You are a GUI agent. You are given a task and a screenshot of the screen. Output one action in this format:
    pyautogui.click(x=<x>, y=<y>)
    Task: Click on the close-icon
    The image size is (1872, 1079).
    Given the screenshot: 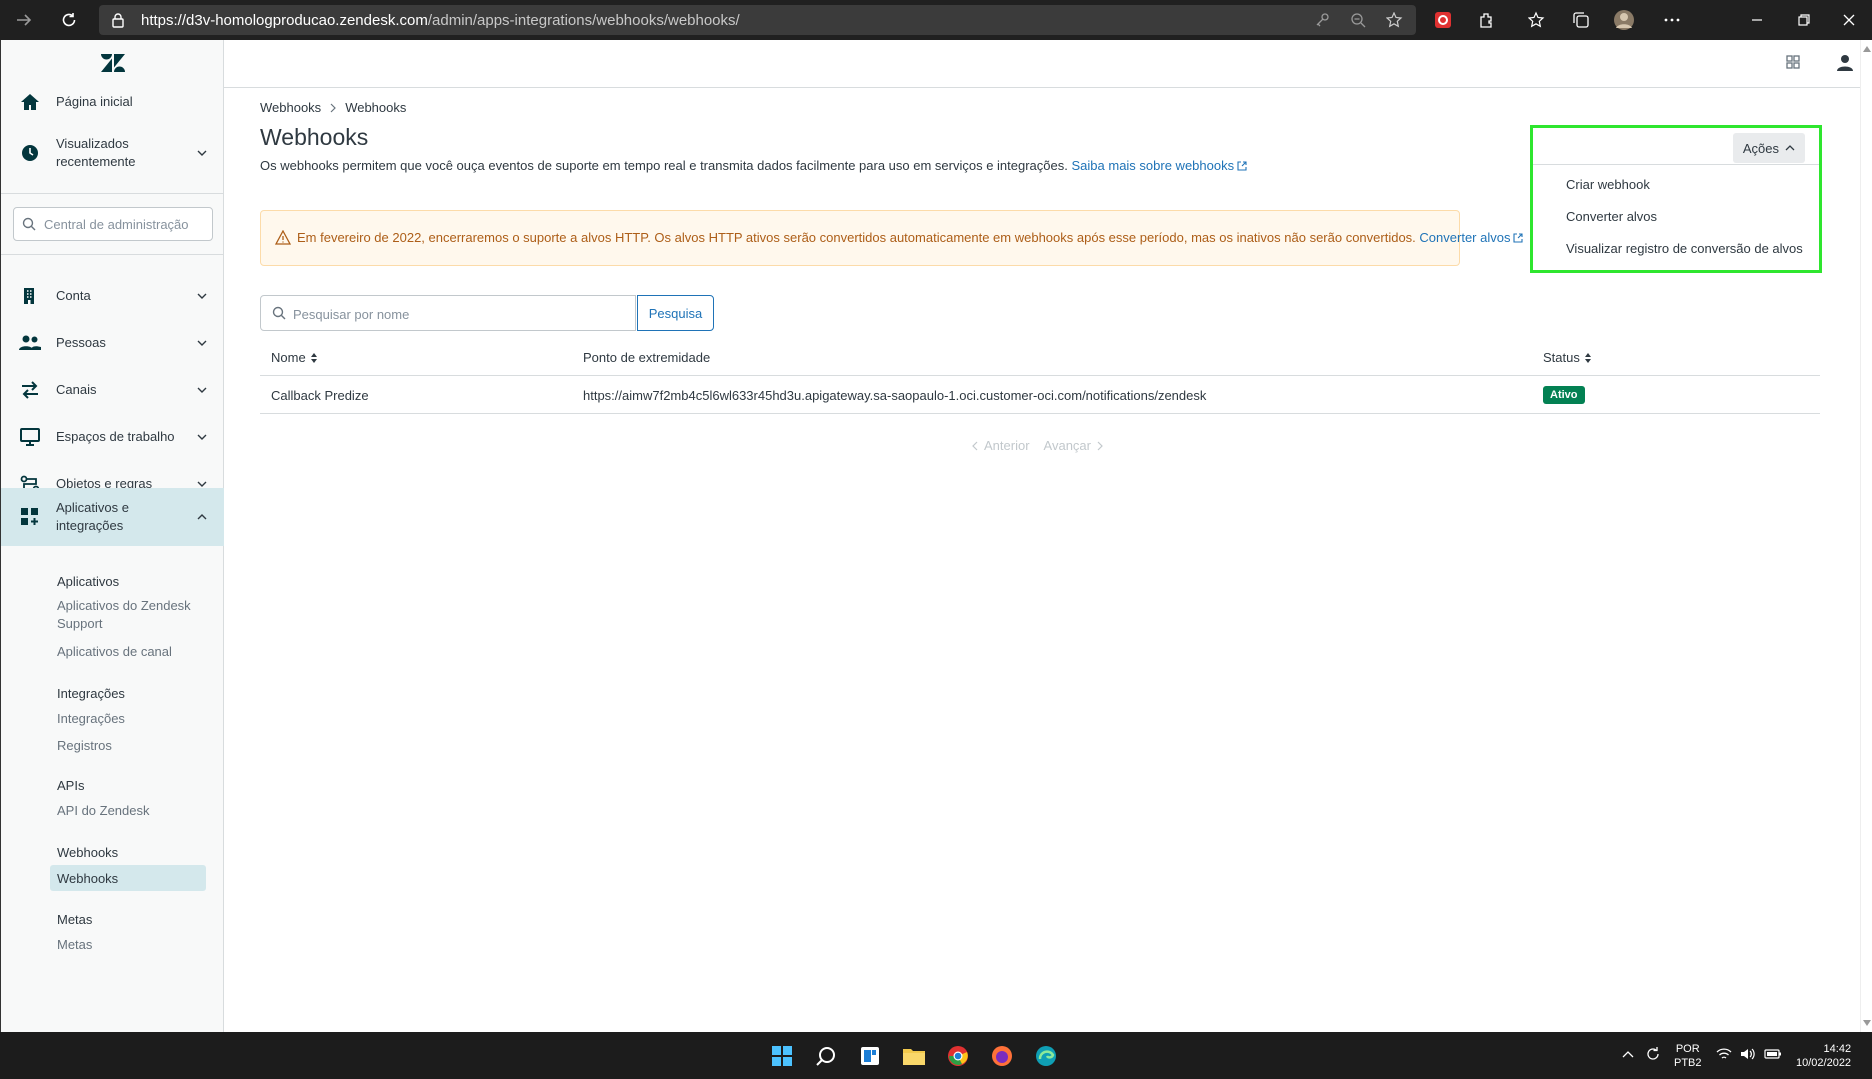 What is the action you would take?
    pyautogui.click(x=1849, y=20)
    